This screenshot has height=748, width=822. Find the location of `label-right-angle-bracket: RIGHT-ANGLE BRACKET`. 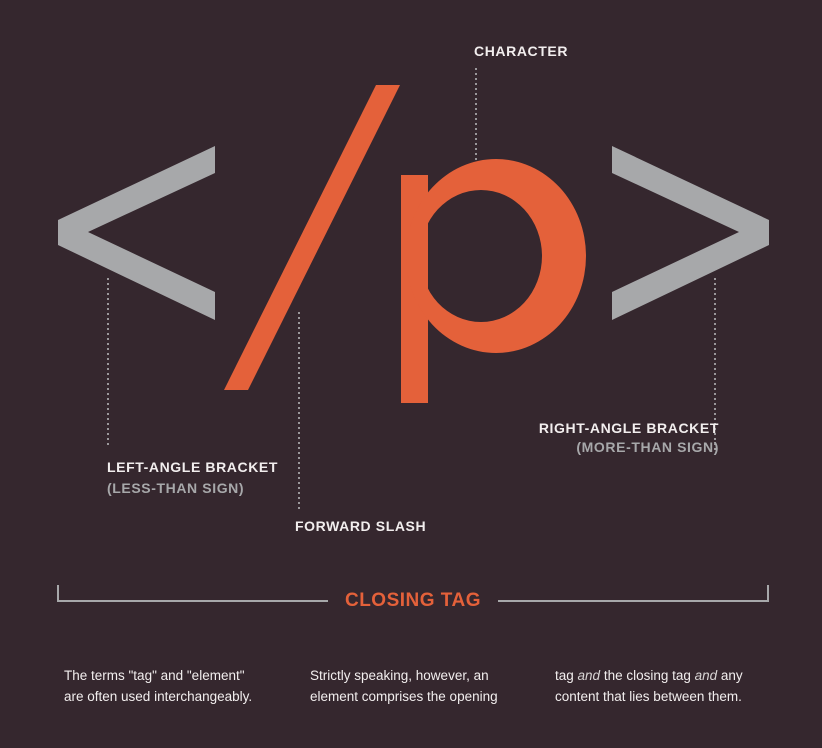

label-right-angle-bracket: RIGHT-ANGLE BRACKET is located at coordinates (628, 428).